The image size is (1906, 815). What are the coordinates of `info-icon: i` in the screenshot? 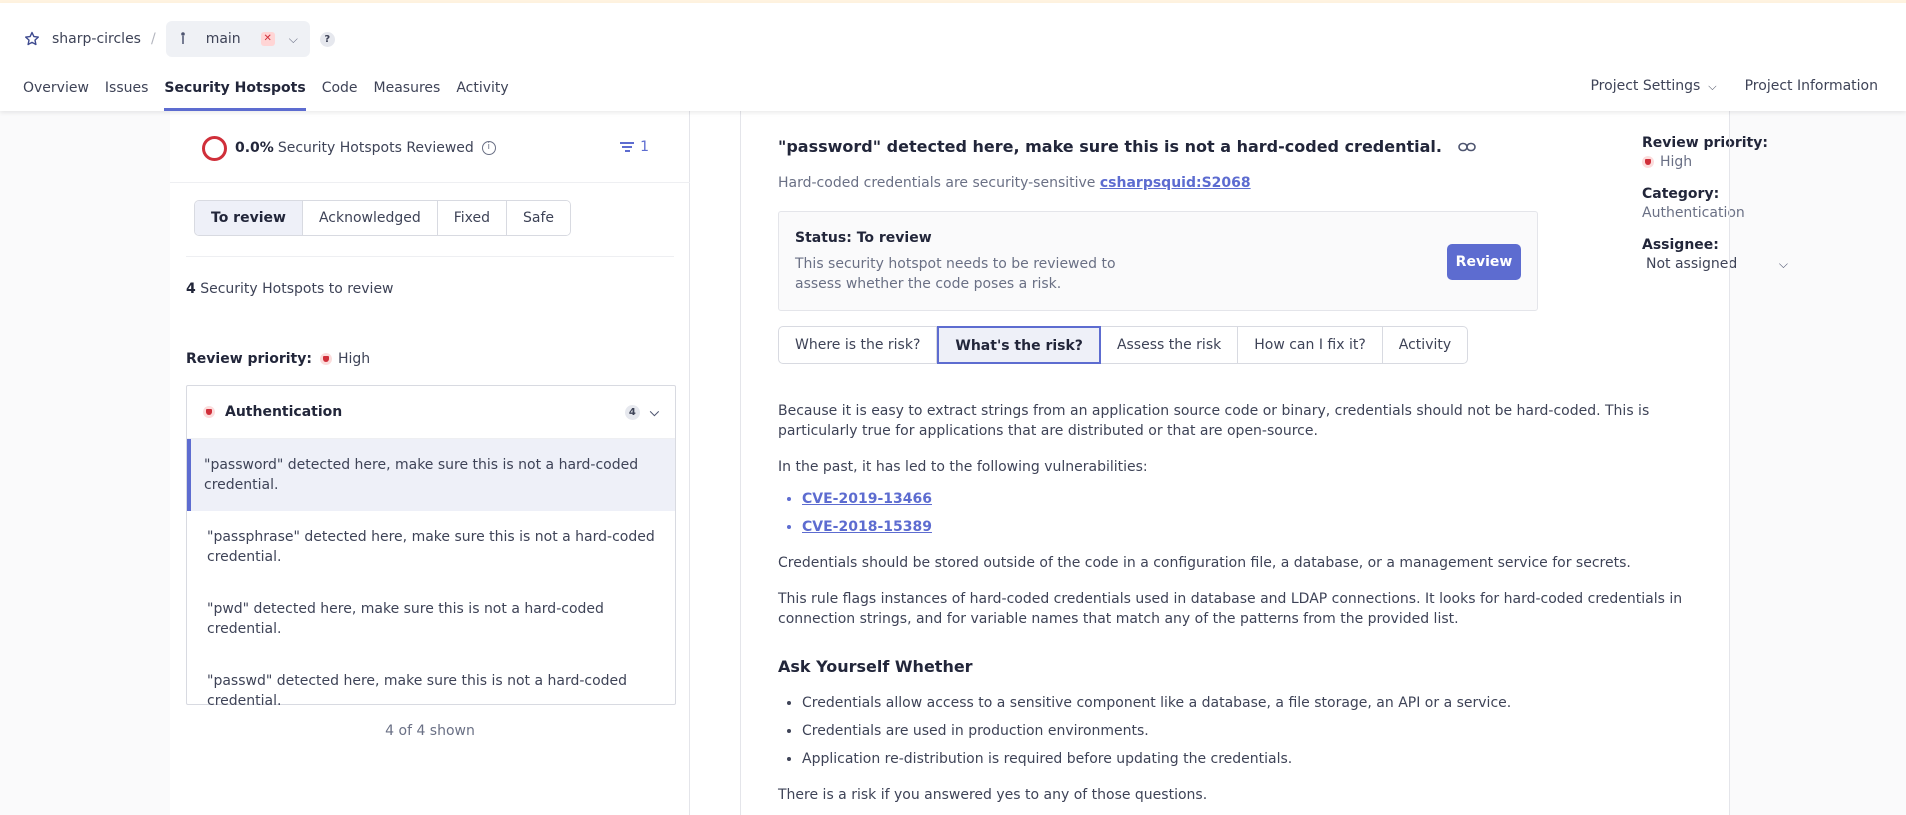 It's located at (488, 148).